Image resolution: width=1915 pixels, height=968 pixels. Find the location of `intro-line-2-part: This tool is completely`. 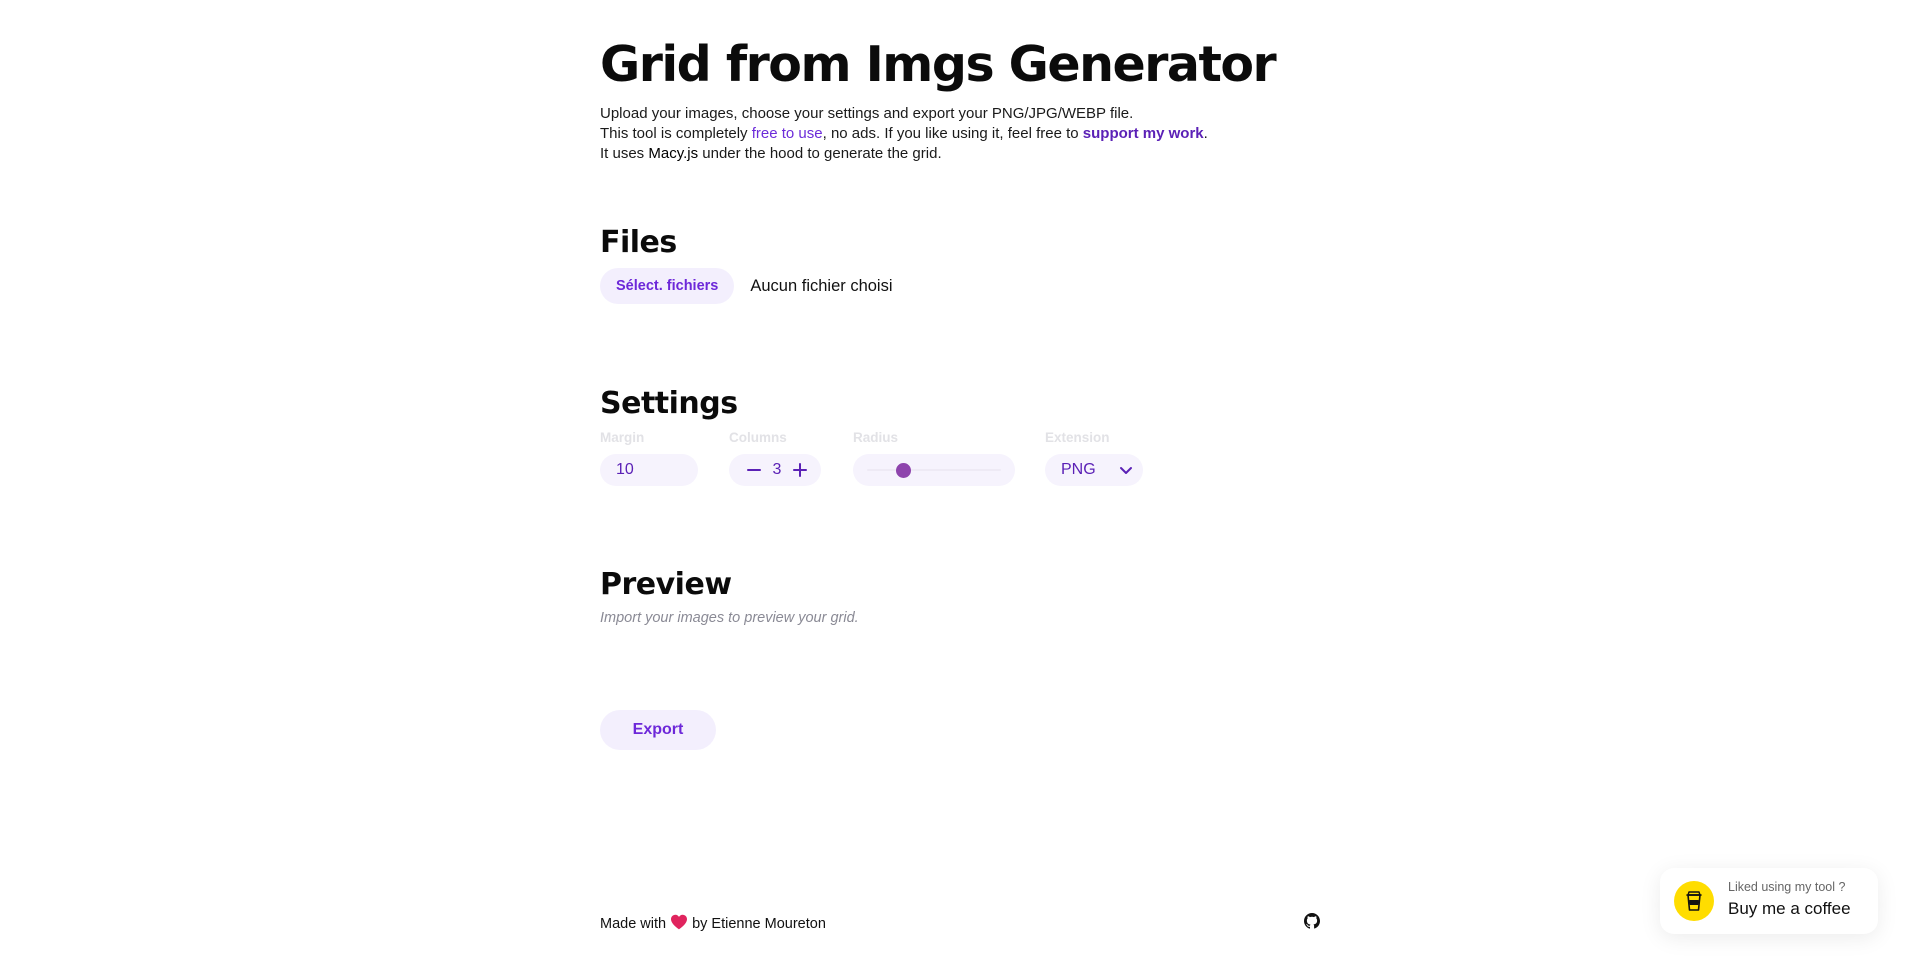

intro-line-2-part: This tool is completely is located at coordinates (676, 133).